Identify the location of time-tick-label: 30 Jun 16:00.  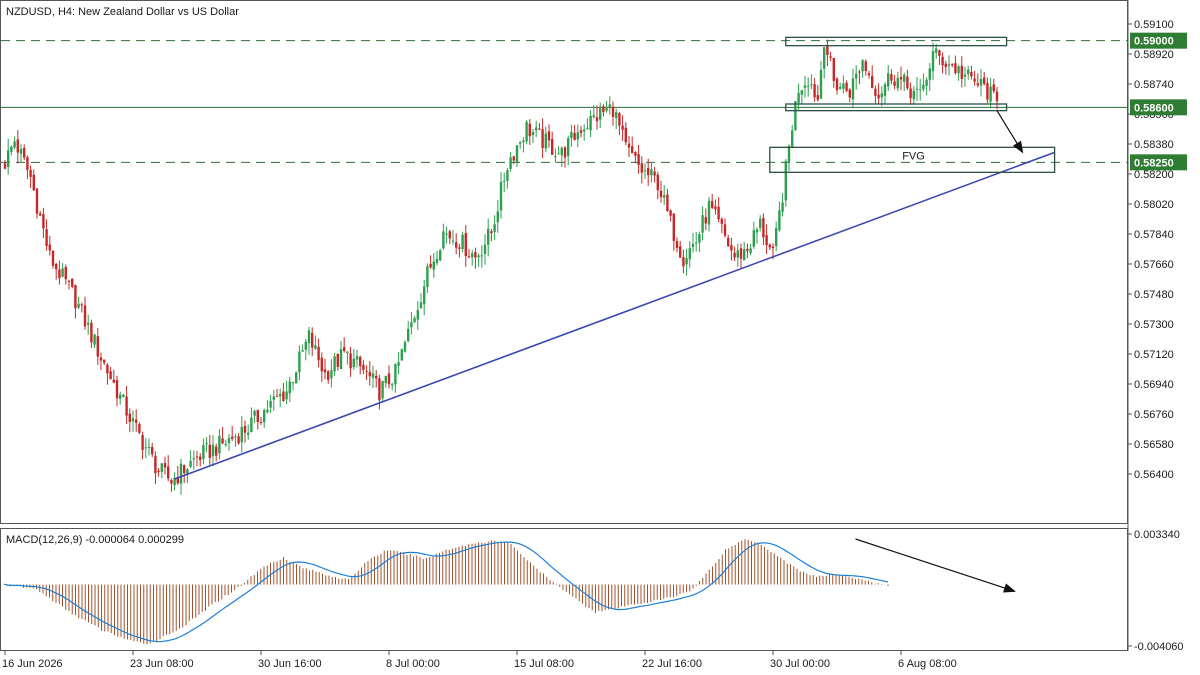
(290, 664).